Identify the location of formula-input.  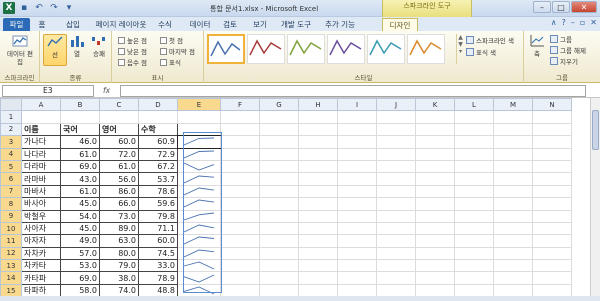
(353, 91).